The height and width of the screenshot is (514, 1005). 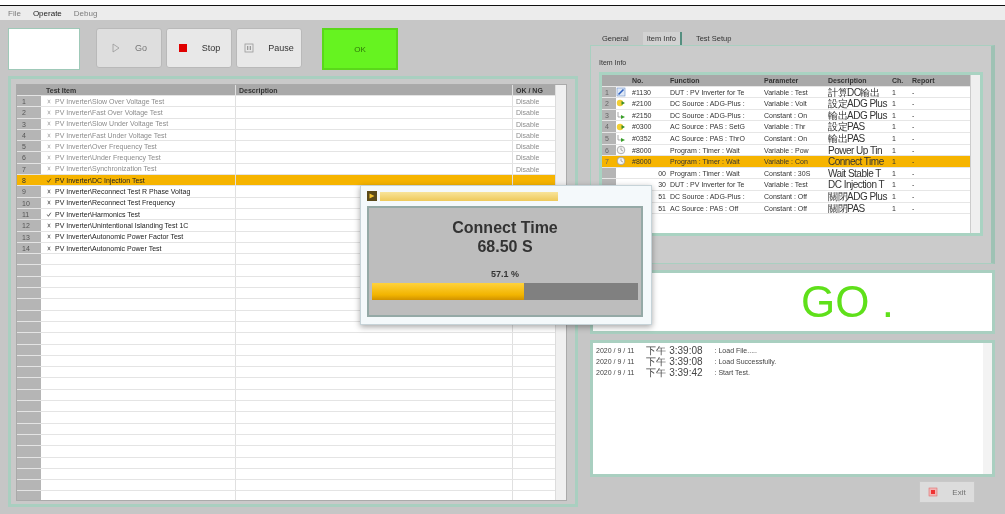 I want to click on stop-button: Stop, so click(x=199, y=48).